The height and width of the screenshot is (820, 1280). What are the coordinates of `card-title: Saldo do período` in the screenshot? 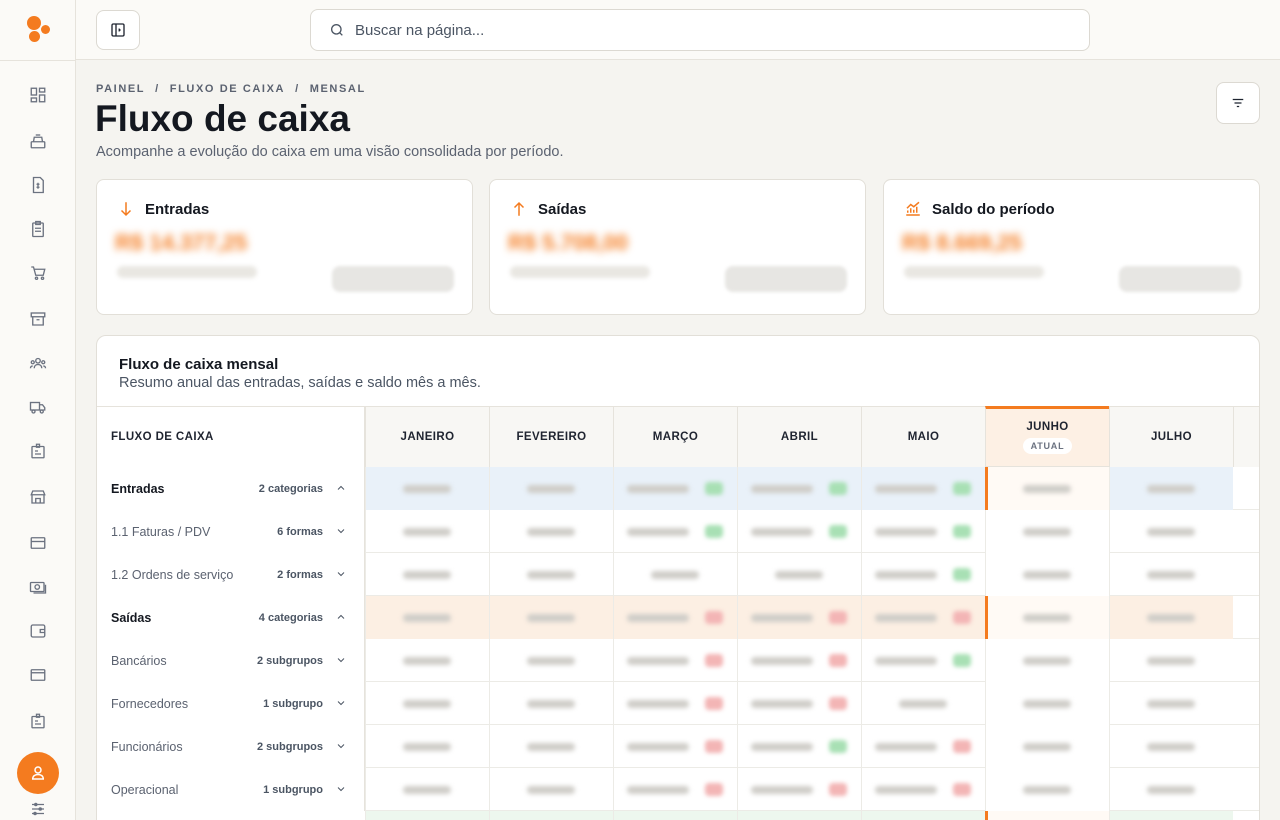 It's located at (993, 209).